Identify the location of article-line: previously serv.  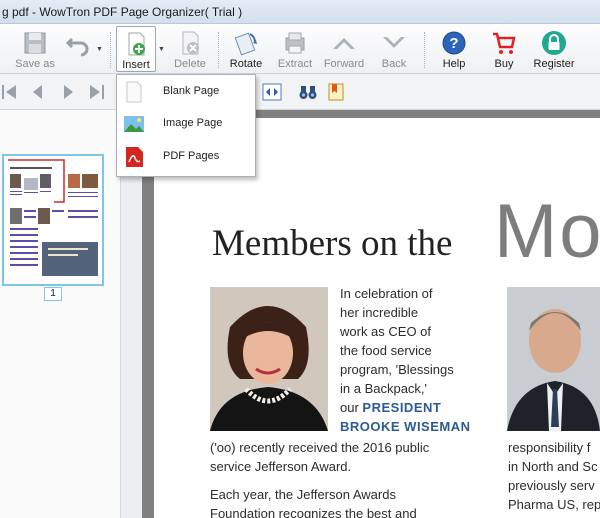
(551, 485).